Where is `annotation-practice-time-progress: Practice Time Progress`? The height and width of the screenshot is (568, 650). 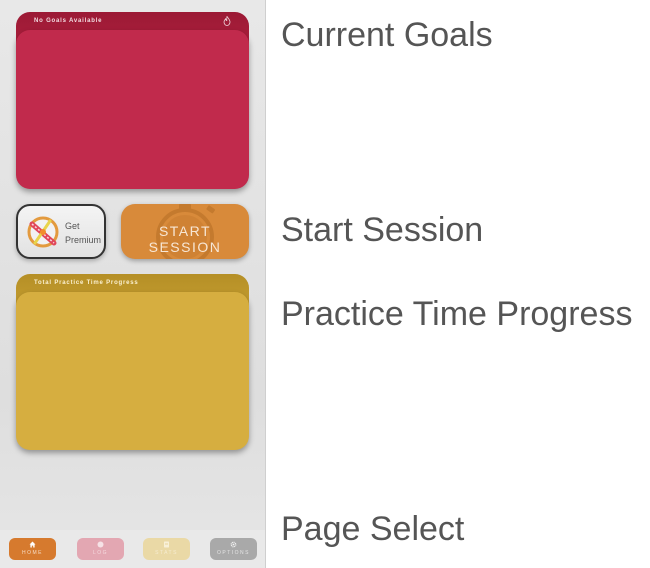 annotation-practice-time-progress: Practice Time Progress is located at coordinates (457, 314).